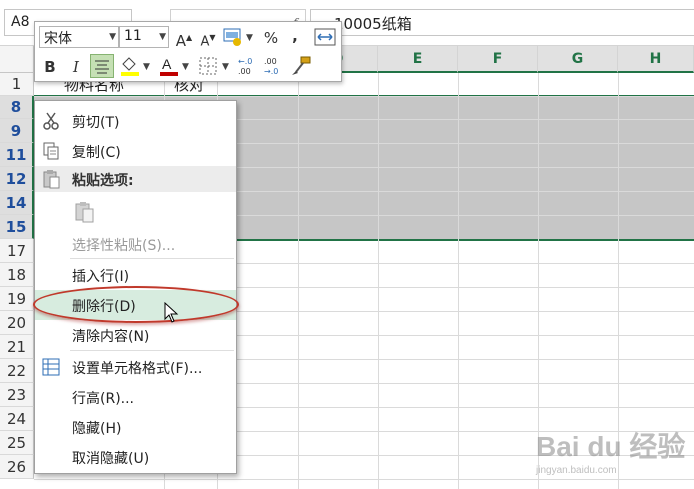 Image resolution: width=694 pixels, height=489 pixels. What do you see at coordinates (17, 419) in the screenshot?
I see `row-header-24: 24` at bounding box center [17, 419].